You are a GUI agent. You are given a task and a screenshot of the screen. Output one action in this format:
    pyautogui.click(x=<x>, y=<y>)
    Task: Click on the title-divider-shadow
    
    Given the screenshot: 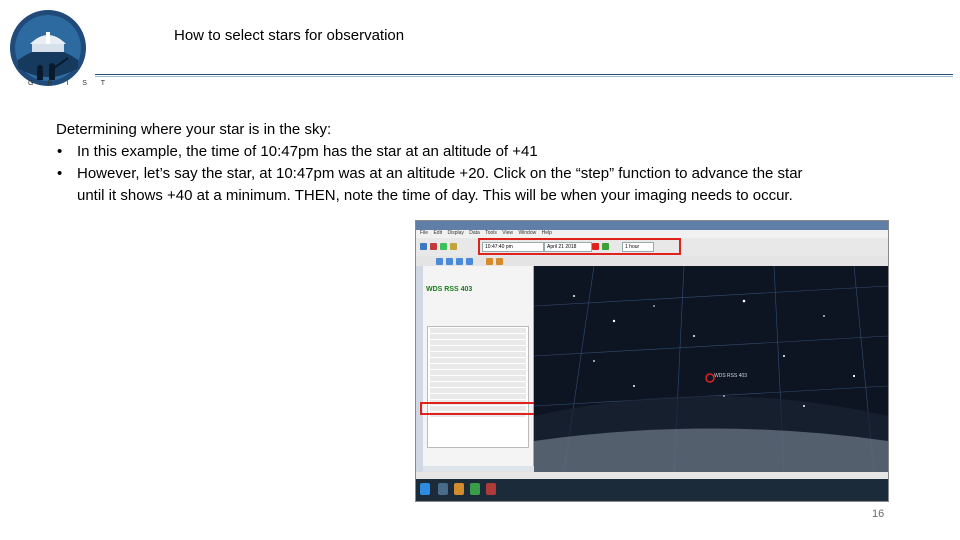 What is the action you would take?
    pyautogui.click(x=524, y=76)
    